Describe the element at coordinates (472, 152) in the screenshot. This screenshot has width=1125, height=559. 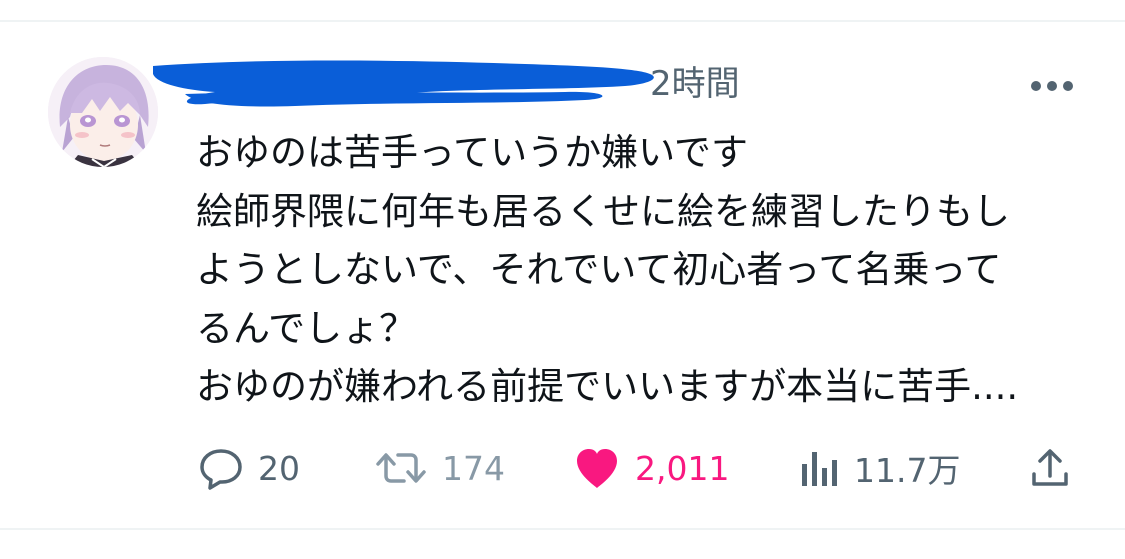
I see `tweet-text-line: おゆのは苦手っていうか嫌いです` at that location.